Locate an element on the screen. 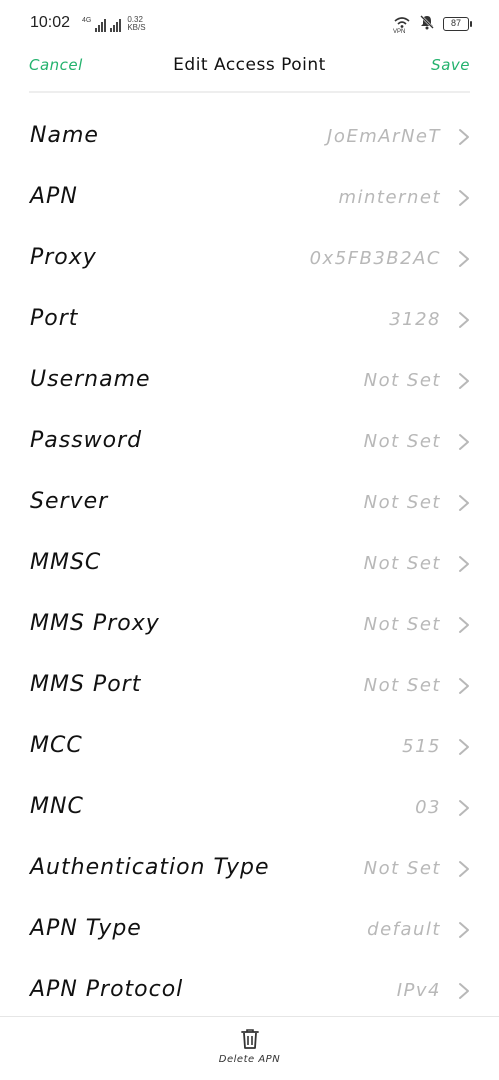 This screenshot has width=499, height=1080. row-password: Password Not Set is located at coordinates (249, 441).